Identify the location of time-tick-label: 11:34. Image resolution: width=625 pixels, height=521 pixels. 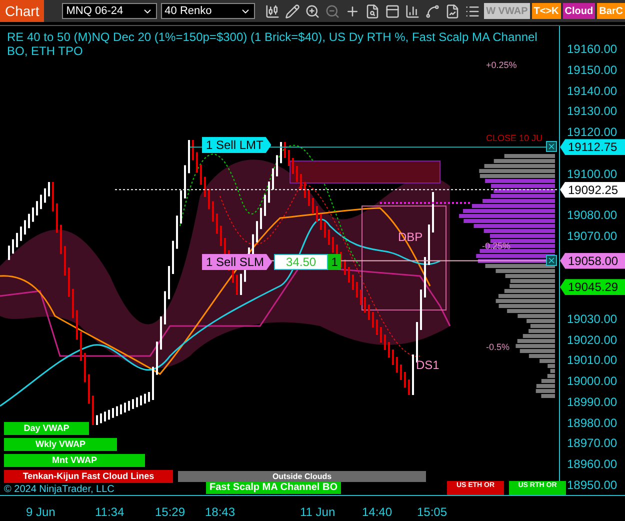
(109, 512).